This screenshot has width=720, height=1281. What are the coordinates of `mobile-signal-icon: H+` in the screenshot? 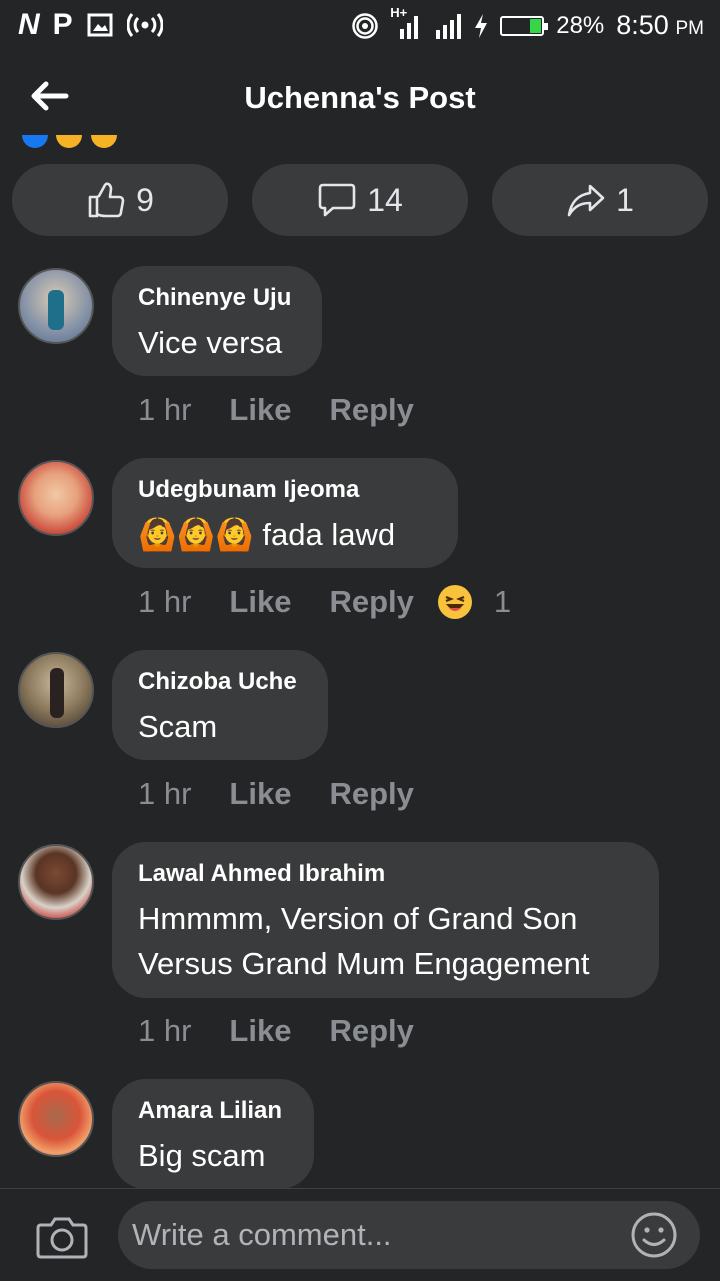 It's located at (406, 23).